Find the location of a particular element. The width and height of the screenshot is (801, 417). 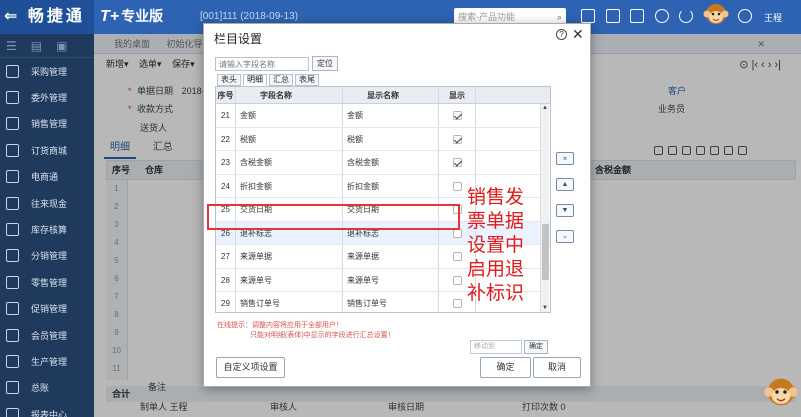

field-search-input is located at coordinates (262, 64).